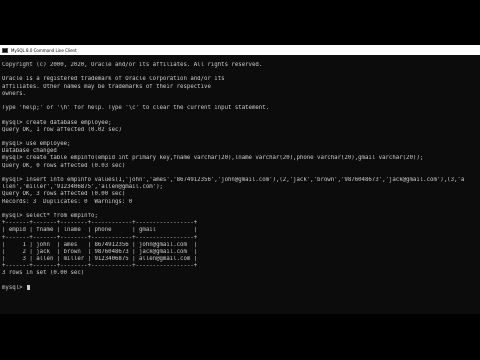  What do you see at coordinates (50, 215) in the screenshot?
I see `console-line: mysql> select* from empinfo;` at bounding box center [50, 215].